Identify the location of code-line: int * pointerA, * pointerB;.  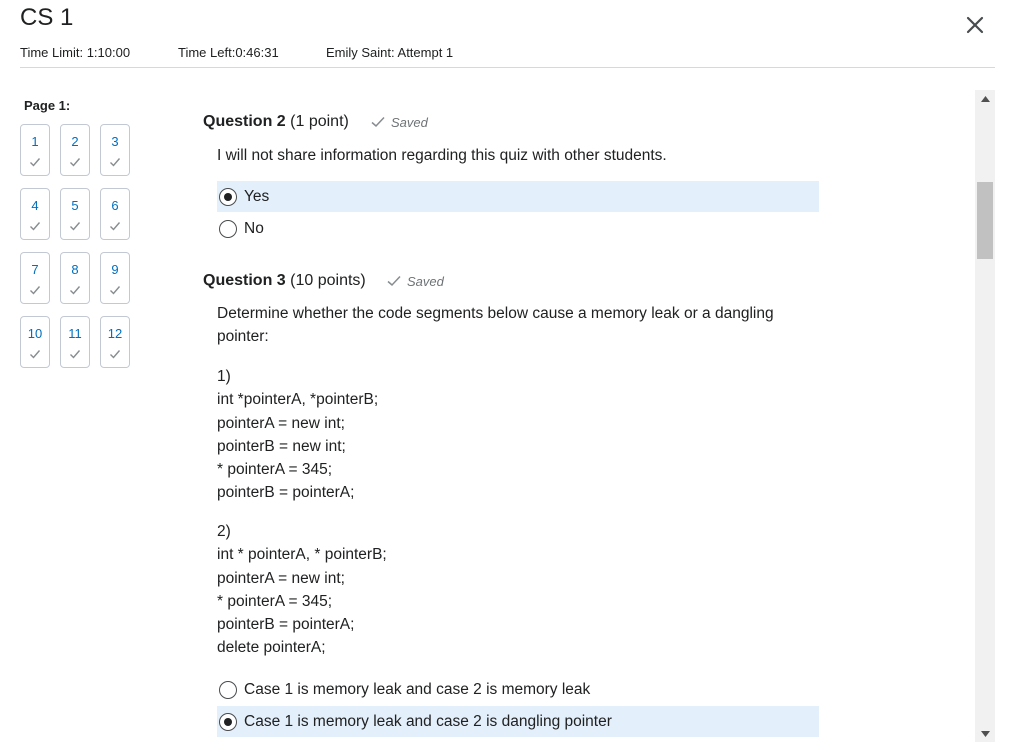
(302, 555).